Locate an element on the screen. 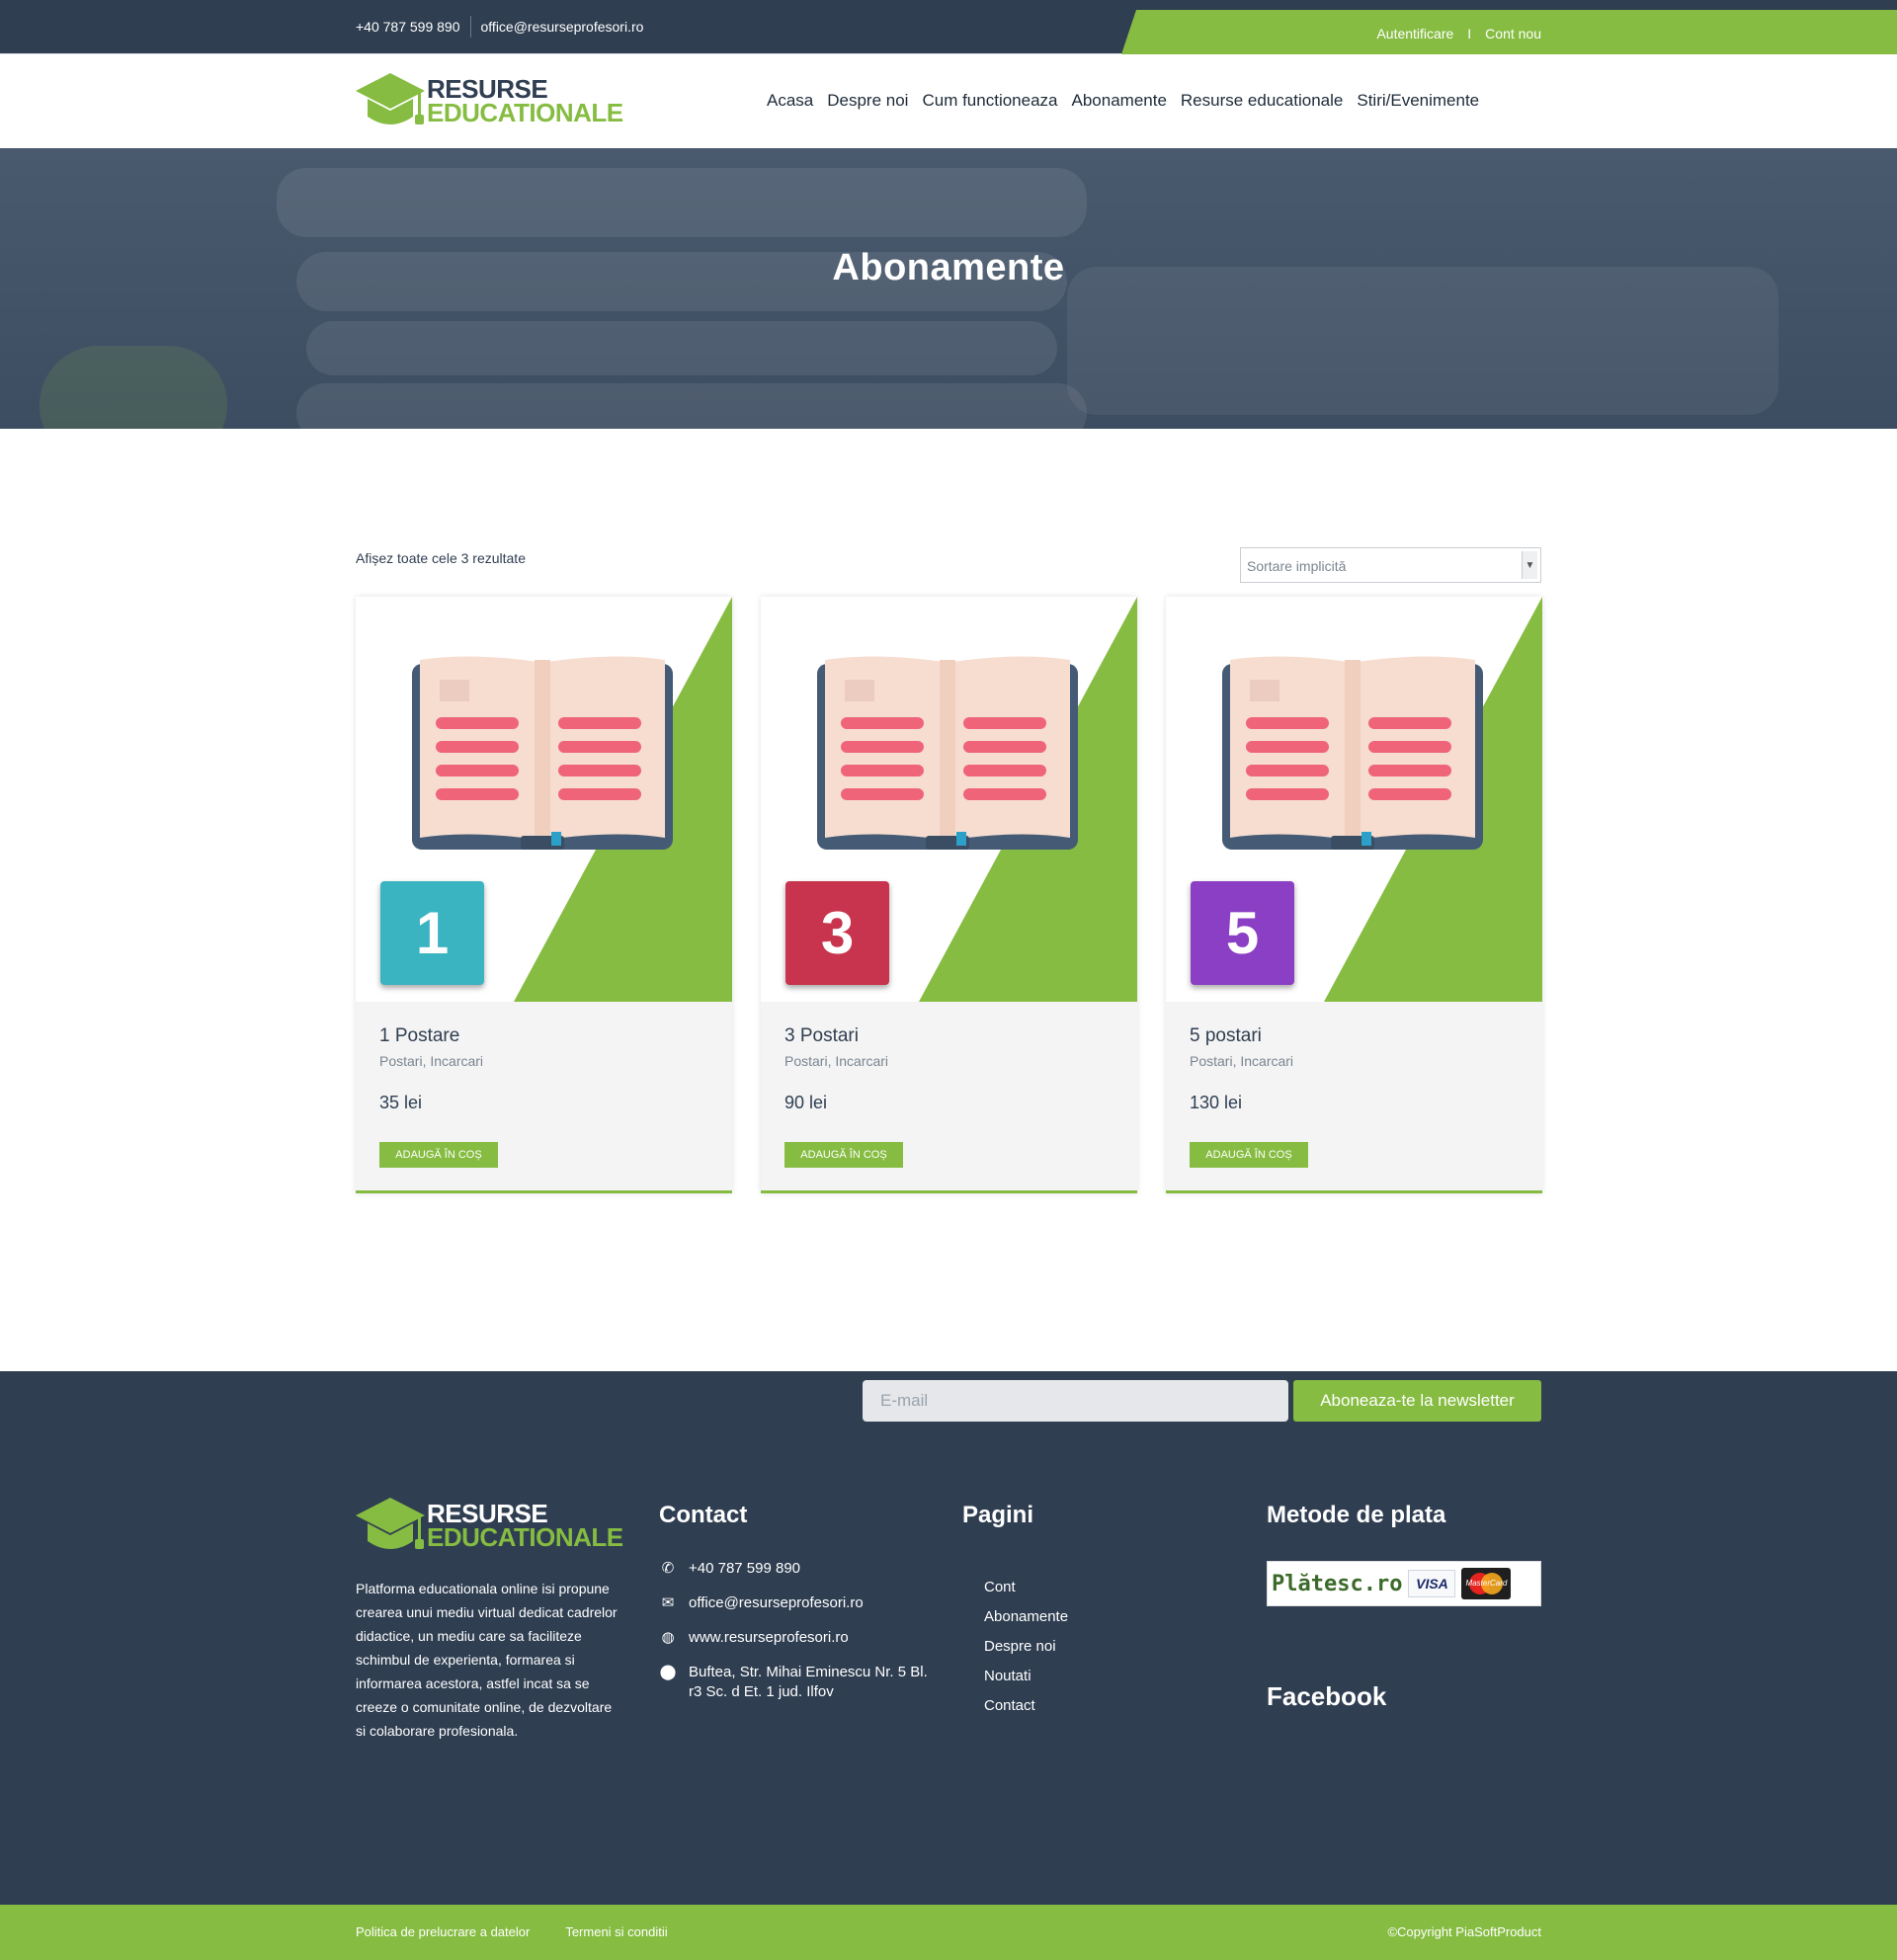  contact-phone-row: ✆ +40 787 599 890 is located at coordinates (797, 1569).